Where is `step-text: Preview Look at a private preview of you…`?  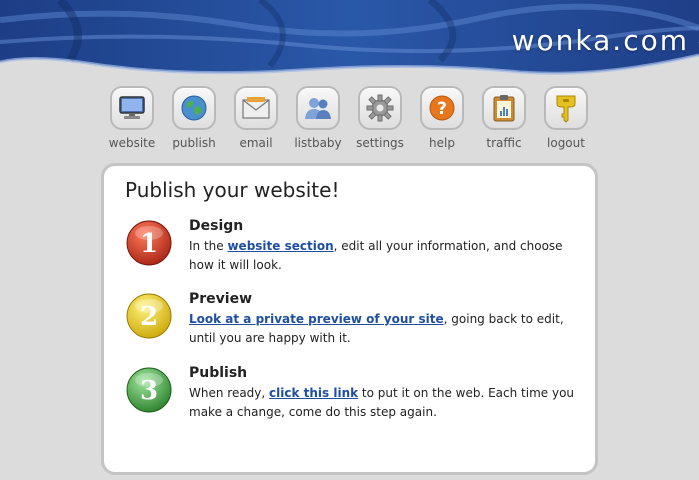
step-text: Preview Look at a private preview of you… is located at coordinates (386, 319).